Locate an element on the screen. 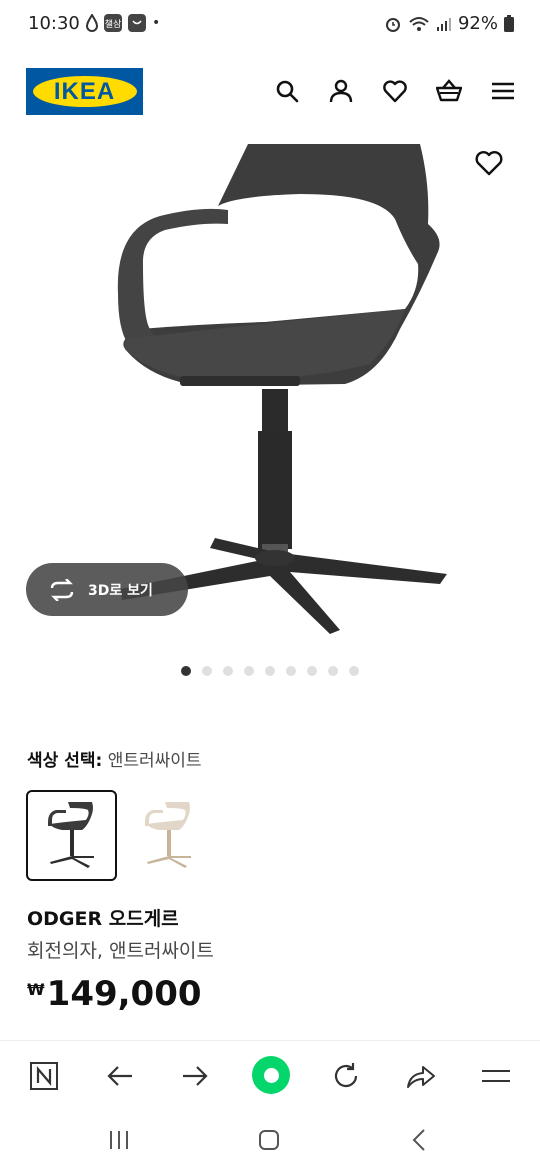  battery-percent: 92% is located at coordinates (477, 23).